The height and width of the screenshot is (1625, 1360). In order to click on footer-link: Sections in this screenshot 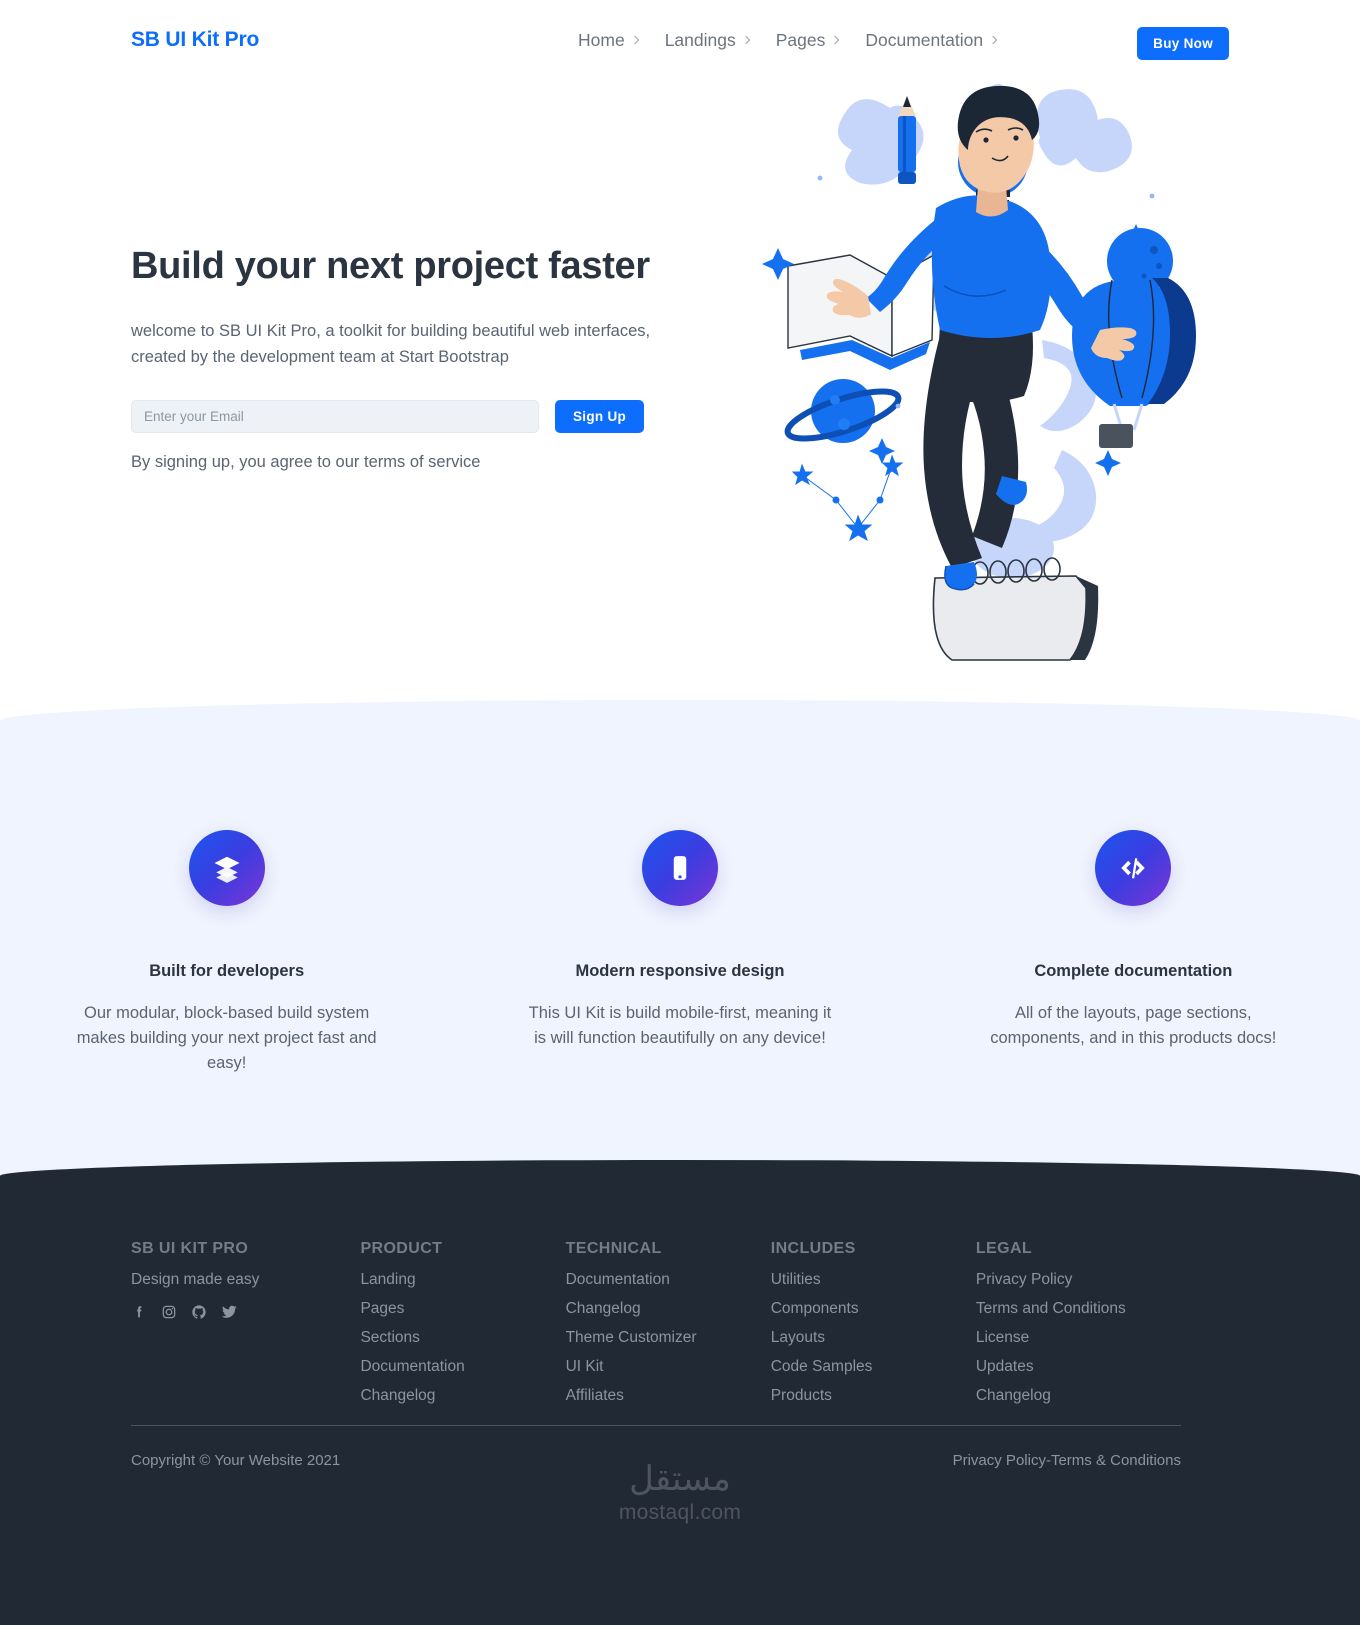, I will do `click(462, 1338)`.